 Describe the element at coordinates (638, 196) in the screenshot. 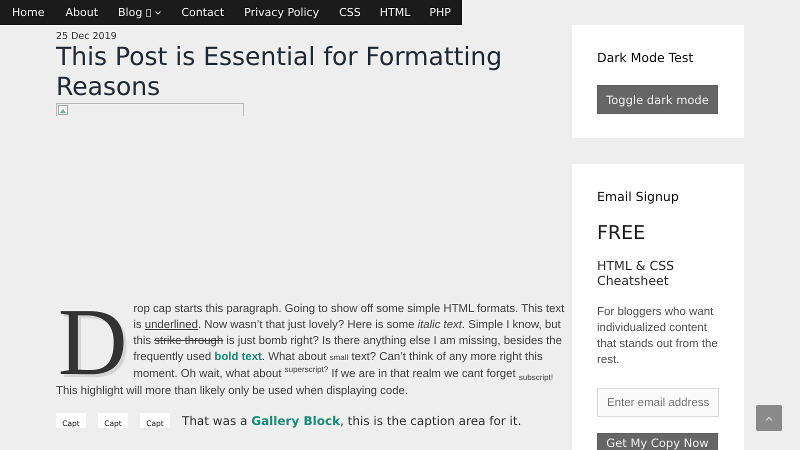

I see `widget-title: Email Signup` at that location.